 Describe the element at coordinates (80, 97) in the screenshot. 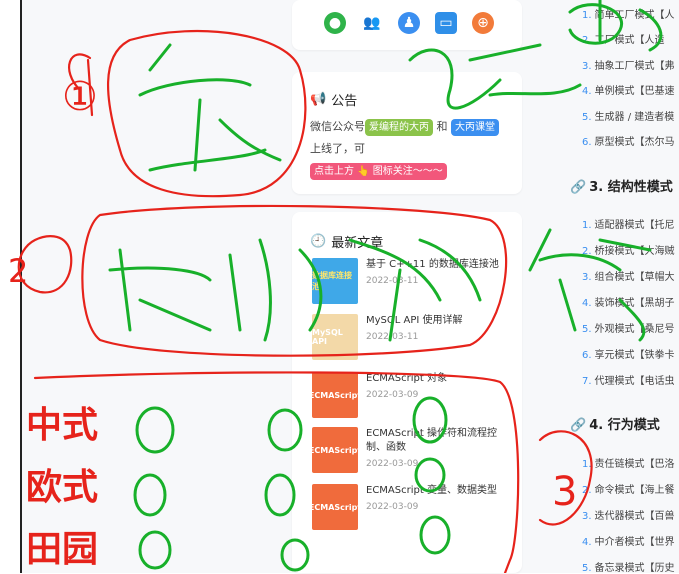

I see `circle-1-number: ①` at that location.